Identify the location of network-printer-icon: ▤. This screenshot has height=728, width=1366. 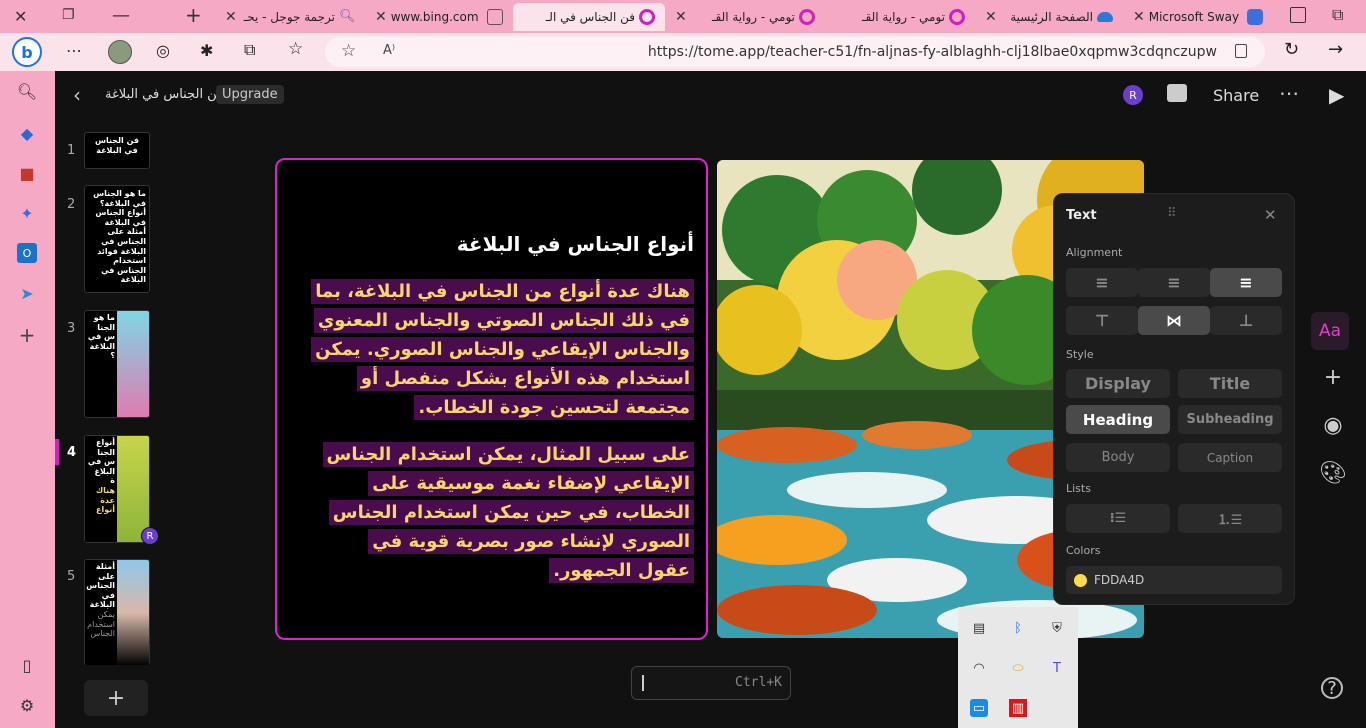
(979, 628).